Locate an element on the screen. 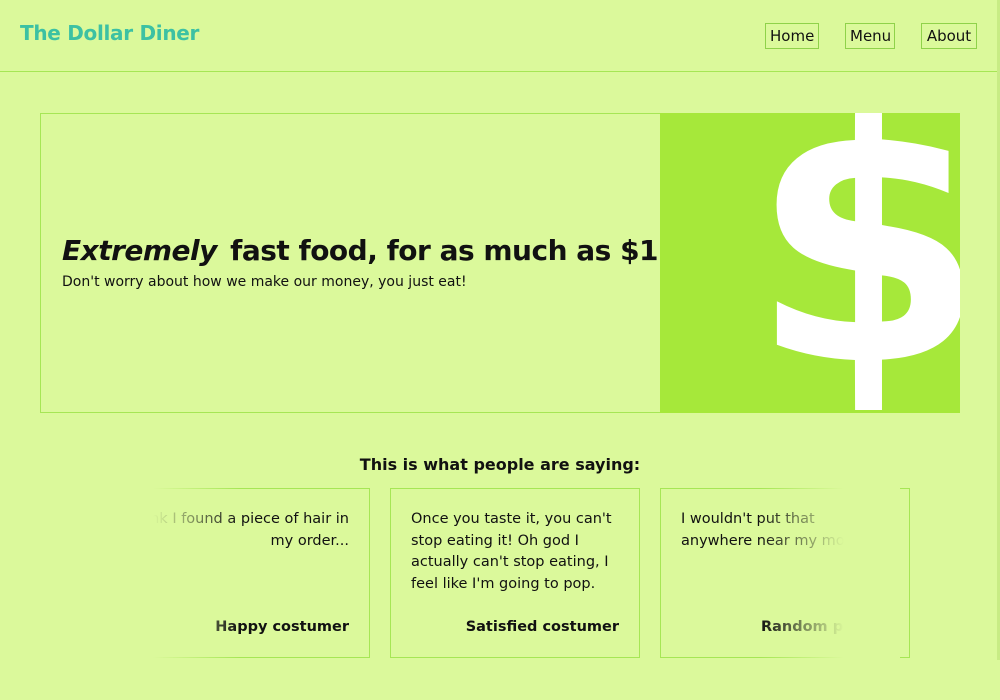  hero-title-emphasis: Extremely is located at coordinates (139, 250).